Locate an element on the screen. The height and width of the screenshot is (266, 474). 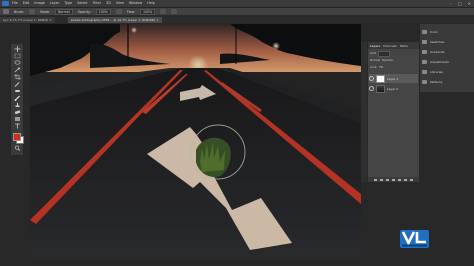
window-controls: – □ ✕ is located at coordinates (460, 3).